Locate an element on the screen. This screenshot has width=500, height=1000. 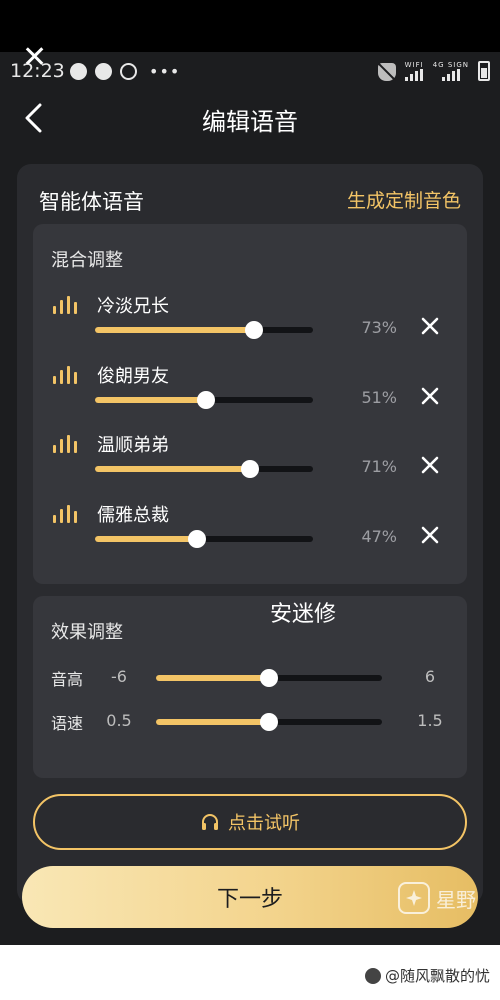
pitch-label: 音高 is located at coordinates (67, 679).